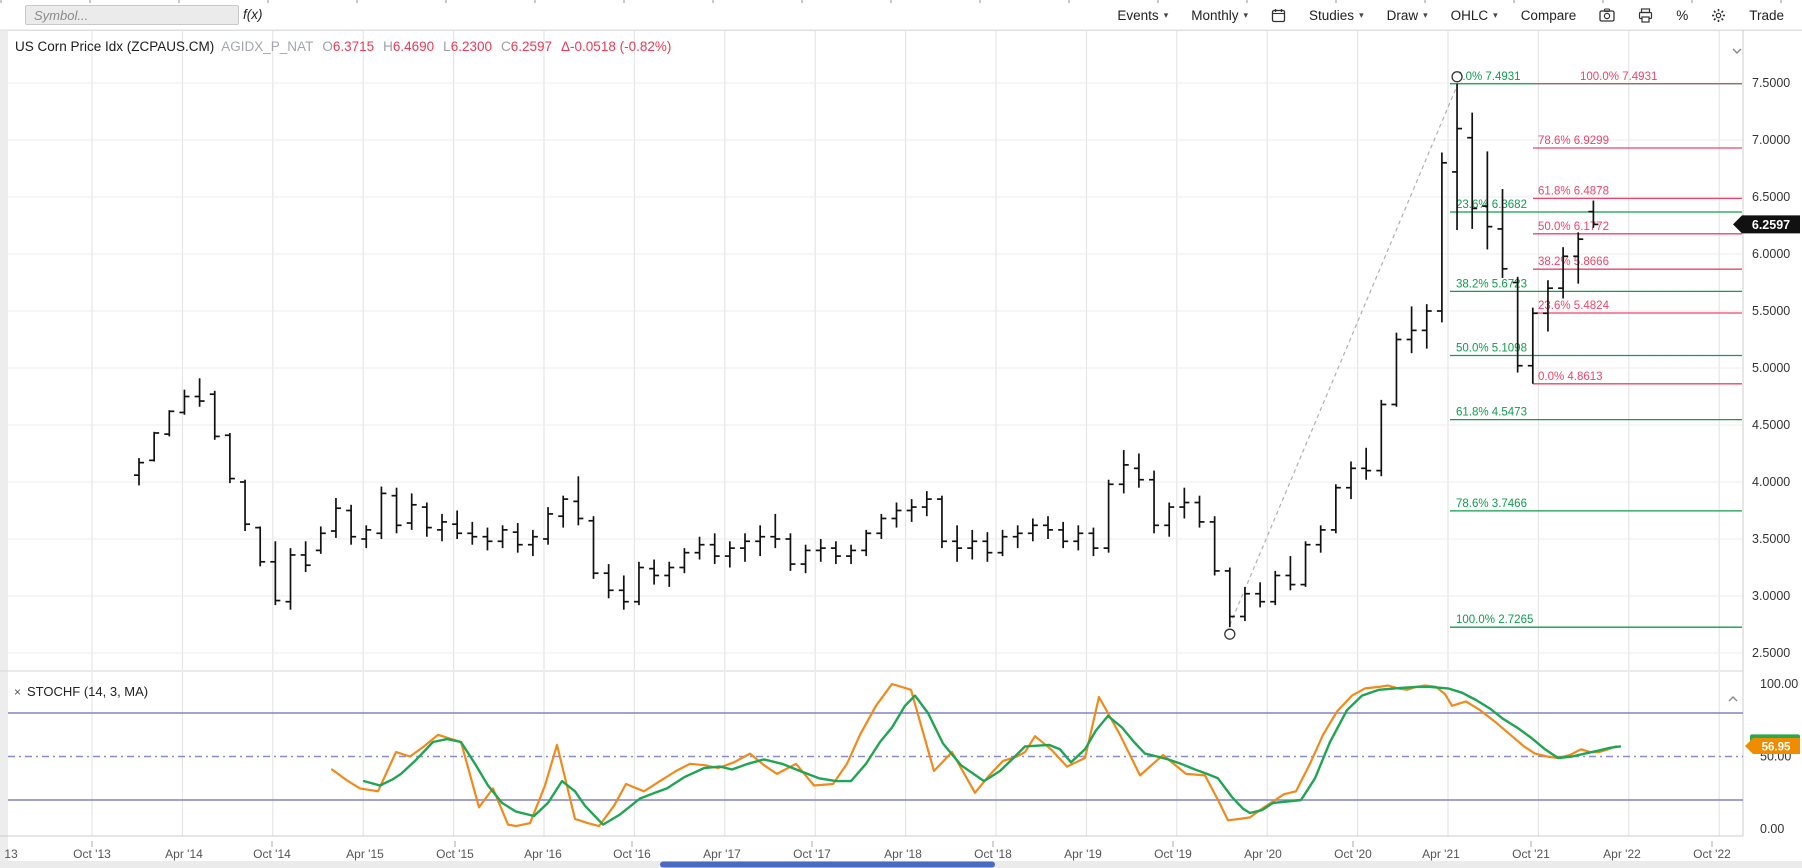 The height and width of the screenshot is (868, 1802). What do you see at coordinates (447, 46) in the screenshot?
I see `low-label: L` at bounding box center [447, 46].